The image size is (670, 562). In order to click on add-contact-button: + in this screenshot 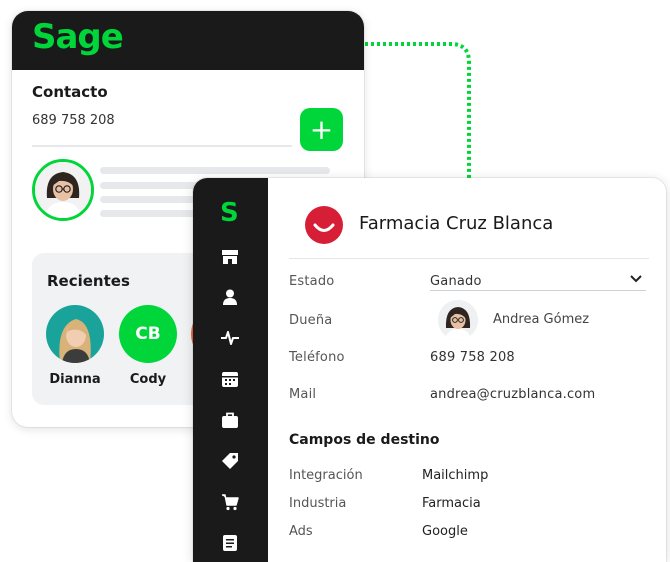, I will do `click(321, 129)`.